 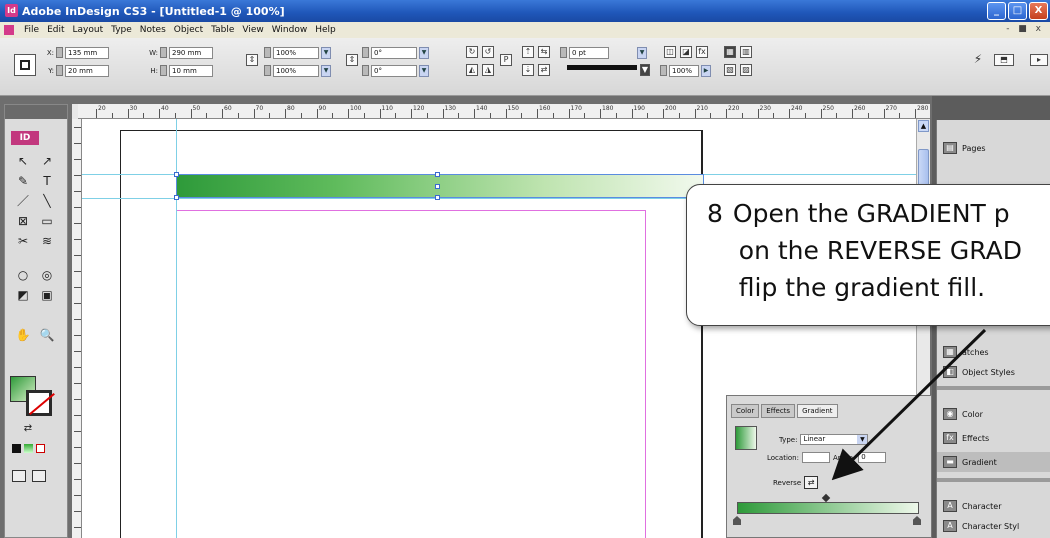 What do you see at coordinates (365, 70) in the screenshot?
I see `shear-stepper` at bounding box center [365, 70].